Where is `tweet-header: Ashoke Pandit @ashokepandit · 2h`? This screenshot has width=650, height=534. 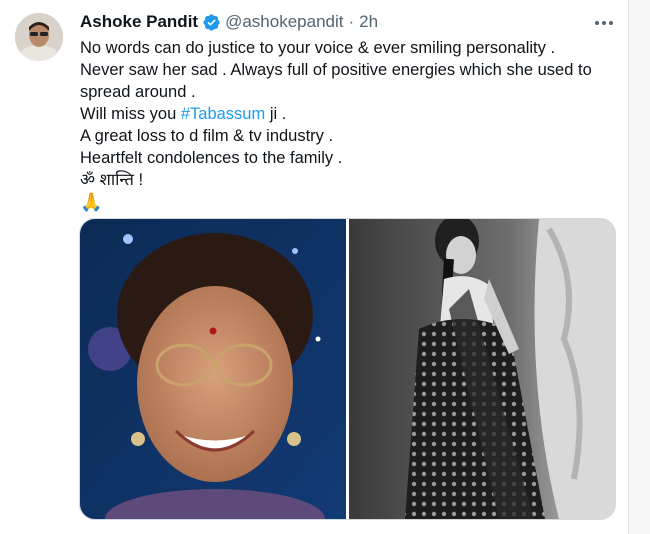 tweet-header: Ashoke Pandit @ashokepandit · 2h is located at coordinates (229, 22).